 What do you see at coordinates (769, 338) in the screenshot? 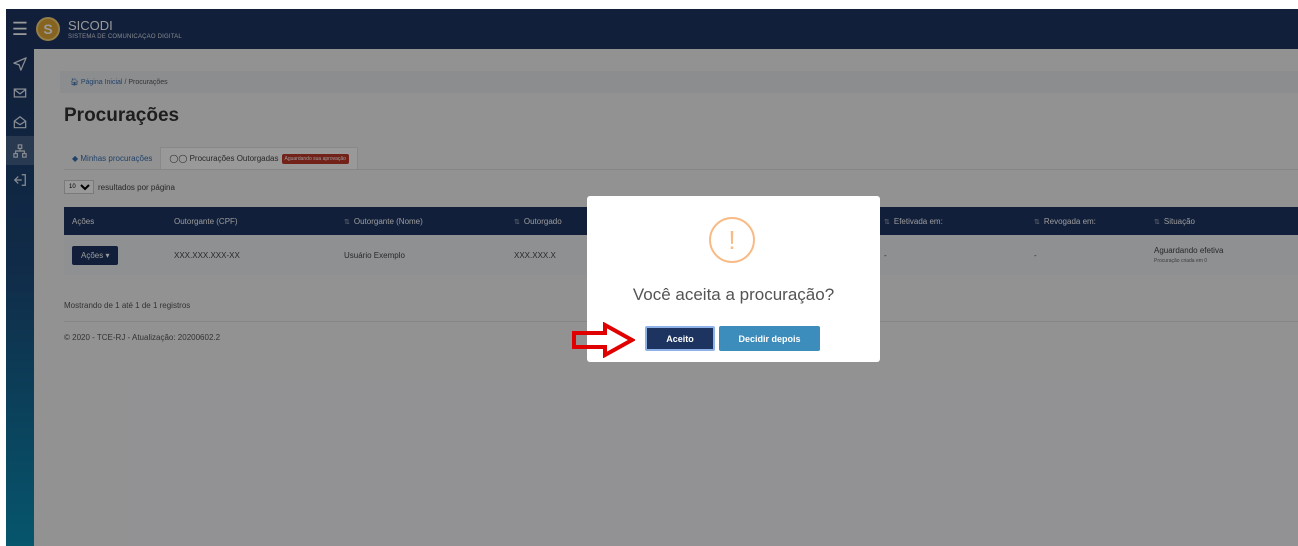
I see `decide-later-button: Decidir depois` at bounding box center [769, 338].